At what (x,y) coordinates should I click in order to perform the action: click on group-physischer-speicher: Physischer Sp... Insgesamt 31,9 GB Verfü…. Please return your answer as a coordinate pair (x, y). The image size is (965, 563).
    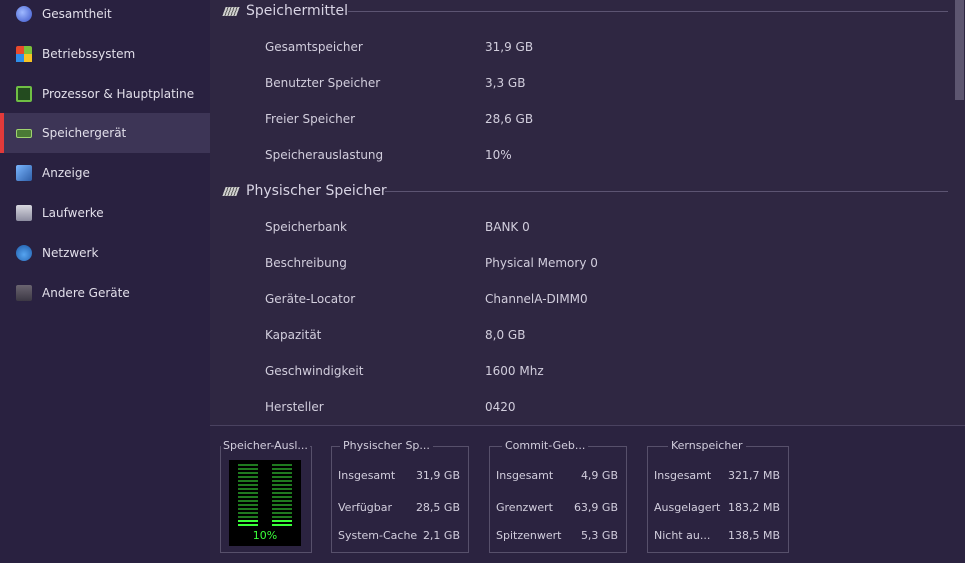
    Looking at the image, I should click on (400, 496).